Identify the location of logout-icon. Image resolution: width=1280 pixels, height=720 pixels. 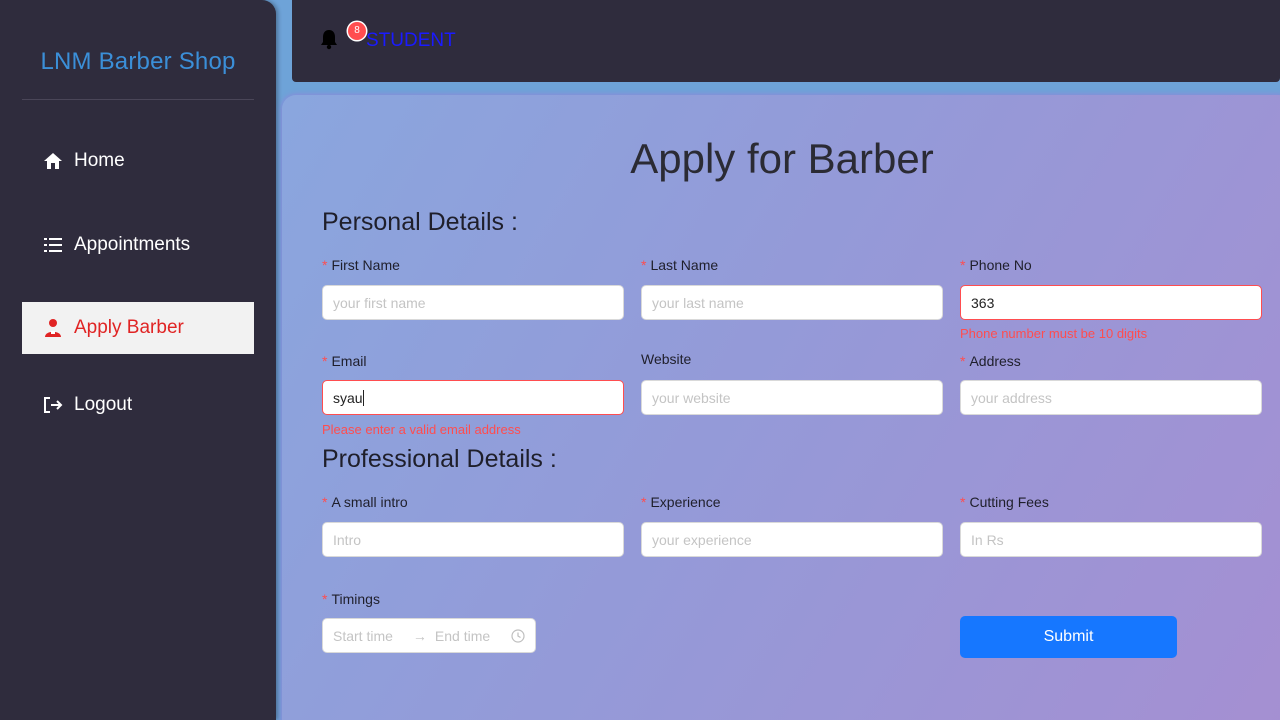
(53, 405).